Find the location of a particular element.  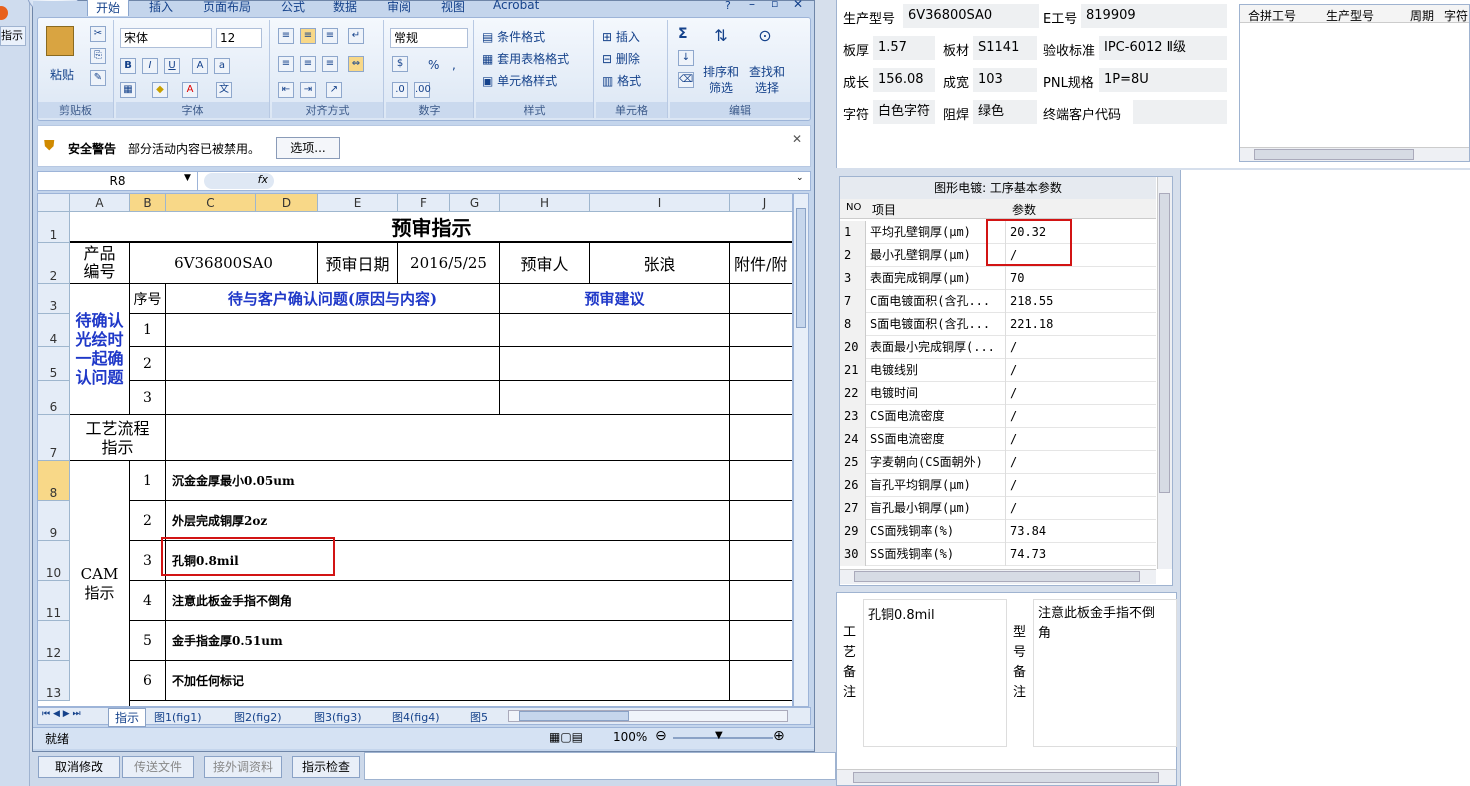

date-label-cell: 预审日期 is located at coordinates (358, 263).